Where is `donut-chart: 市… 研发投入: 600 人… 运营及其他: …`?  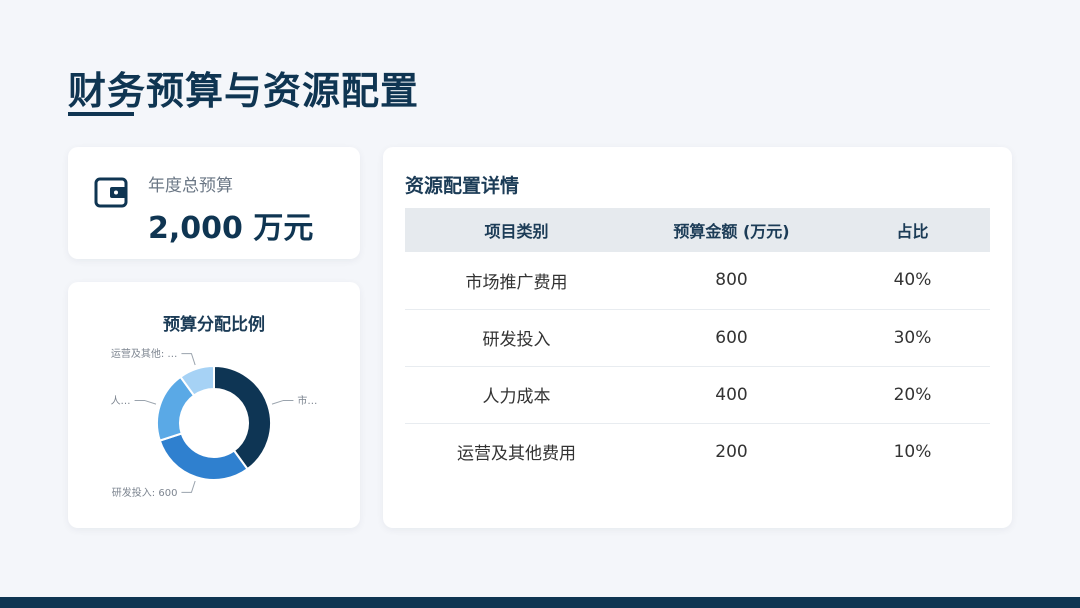
donut-chart: 市… 研发投入: 600 人… 运营及其他: … is located at coordinates (214, 423).